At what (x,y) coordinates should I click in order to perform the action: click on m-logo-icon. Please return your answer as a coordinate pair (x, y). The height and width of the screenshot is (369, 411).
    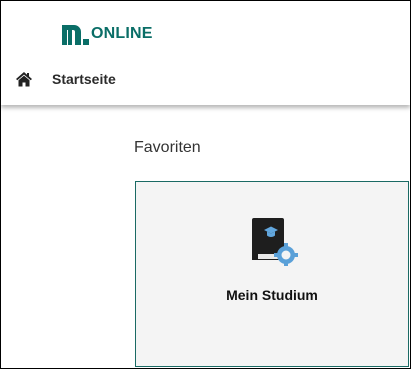
    Looking at the image, I should click on (75, 35).